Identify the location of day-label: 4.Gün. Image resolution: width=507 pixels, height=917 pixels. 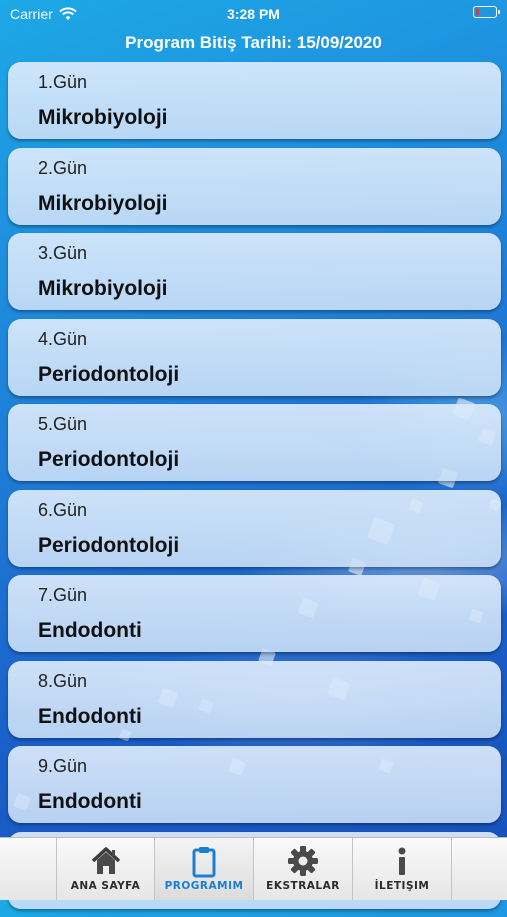
(63, 338).